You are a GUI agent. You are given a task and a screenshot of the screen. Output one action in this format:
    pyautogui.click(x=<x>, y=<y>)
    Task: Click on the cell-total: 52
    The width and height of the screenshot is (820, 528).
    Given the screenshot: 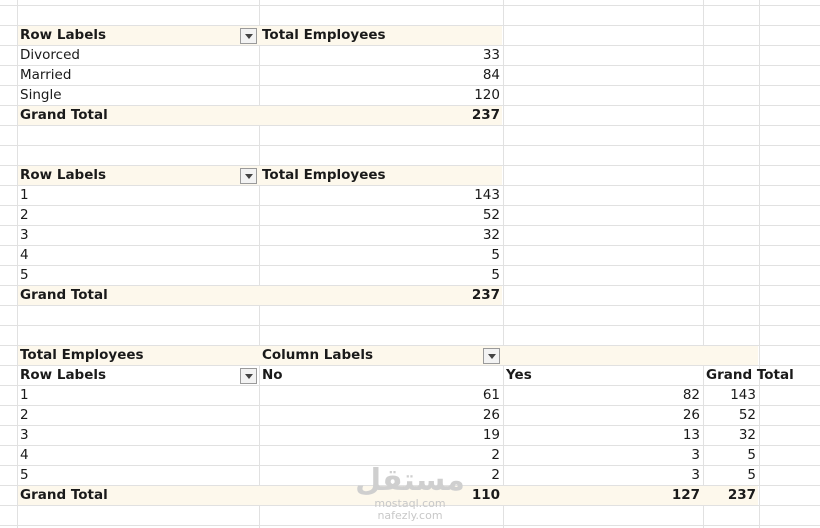 What is the action you would take?
    pyautogui.click(x=731, y=415)
    